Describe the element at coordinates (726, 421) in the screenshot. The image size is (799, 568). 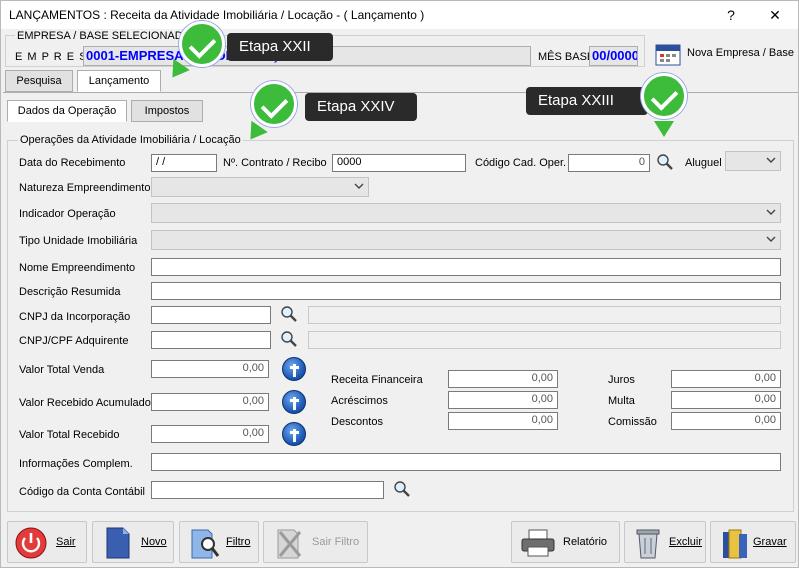
I see `comissao-input: 0,00` at that location.